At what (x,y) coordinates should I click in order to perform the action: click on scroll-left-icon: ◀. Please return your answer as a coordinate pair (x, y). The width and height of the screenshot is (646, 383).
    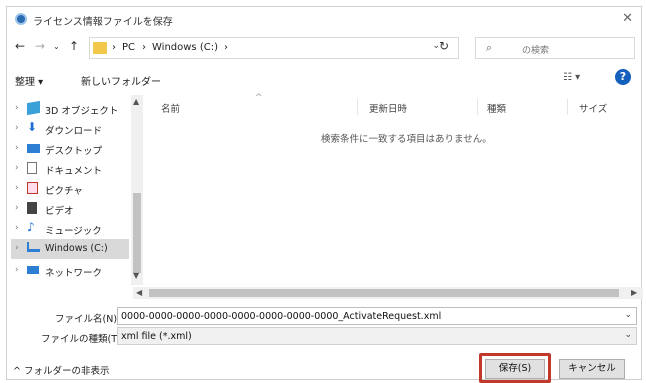
    Looking at the image, I should click on (139, 292).